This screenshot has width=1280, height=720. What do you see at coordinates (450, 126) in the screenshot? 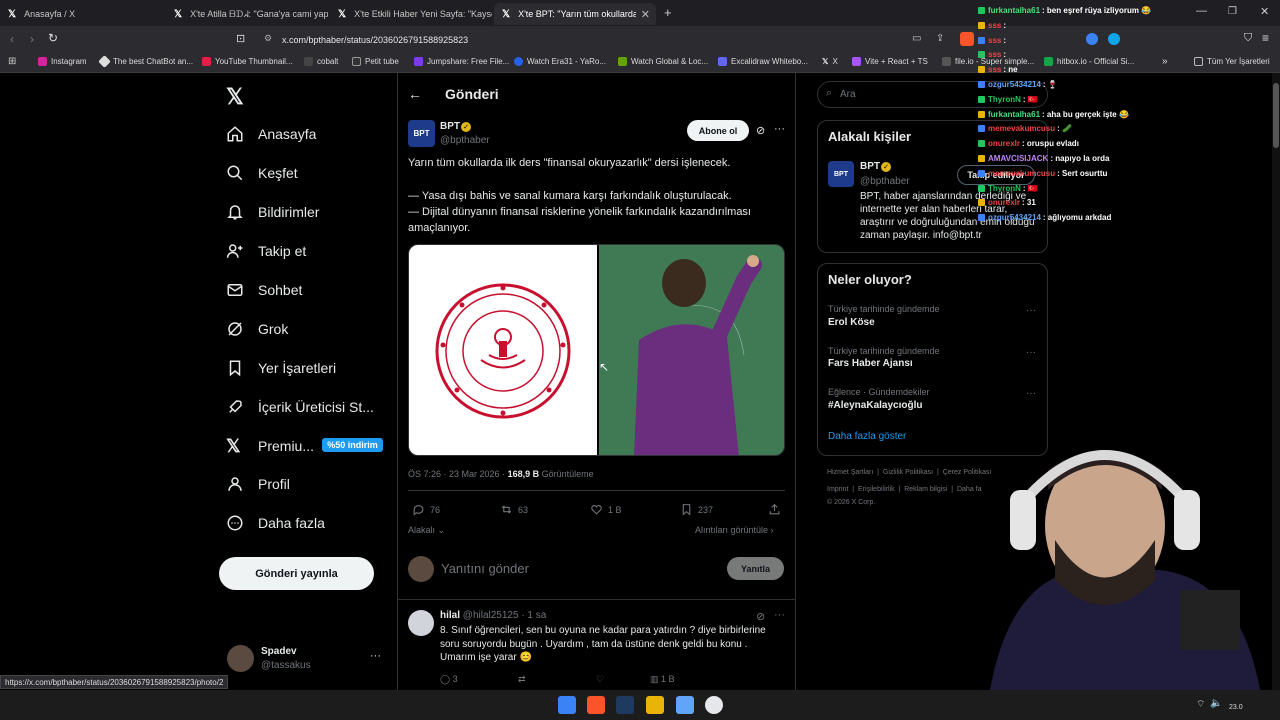
I see `author-name: BPT` at bounding box center [450, 126].